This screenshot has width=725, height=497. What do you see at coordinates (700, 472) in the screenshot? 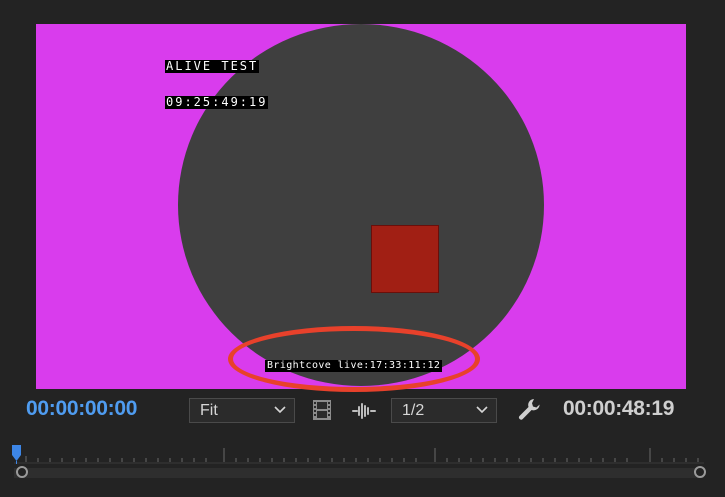
I see `zoom-scrollbar-right-handle` at bounding box center [700, 472].